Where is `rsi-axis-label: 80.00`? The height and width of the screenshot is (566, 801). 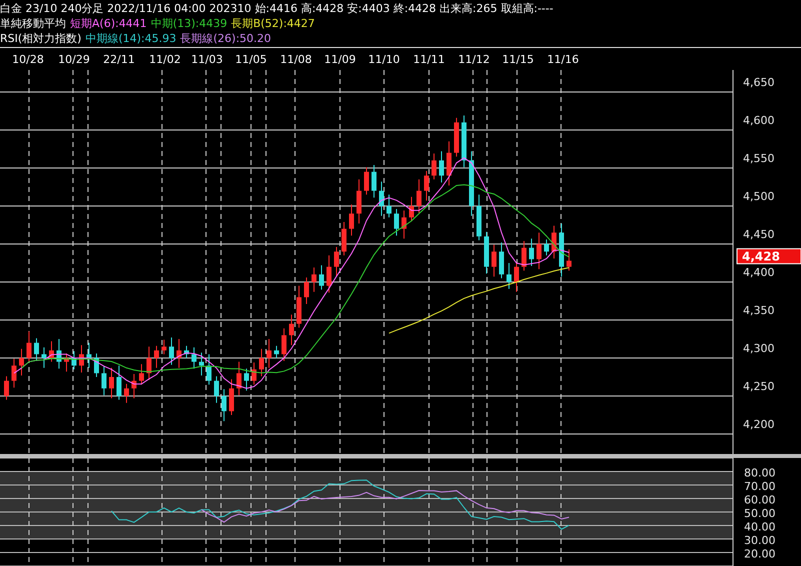
rsi-axis-label: 80.00 is located at coordinates (760, 473).